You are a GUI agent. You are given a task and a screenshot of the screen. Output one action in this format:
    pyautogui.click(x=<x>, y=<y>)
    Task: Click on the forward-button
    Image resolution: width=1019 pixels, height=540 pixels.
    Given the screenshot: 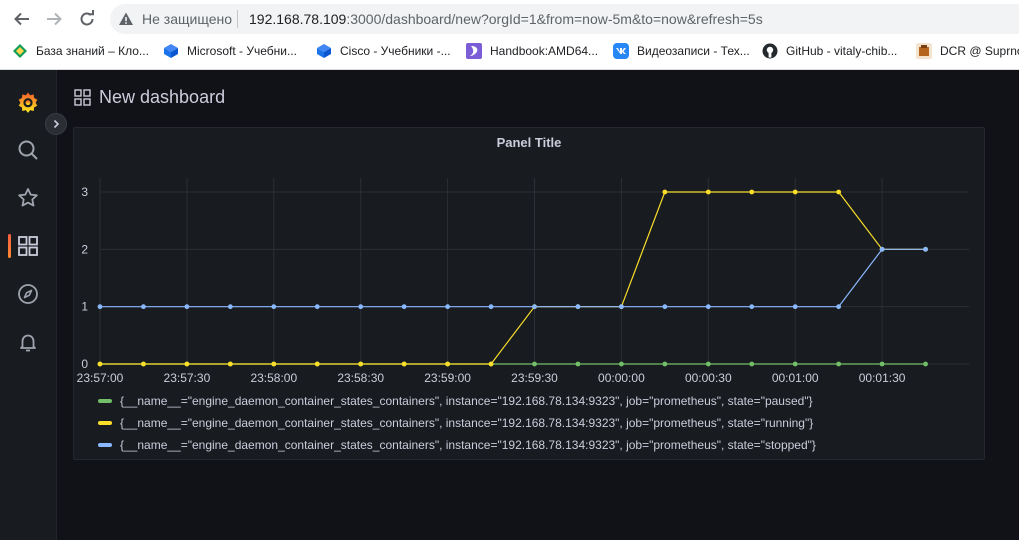 What is the action you would take?
    pyautogui.click(x=54, y=19)
    